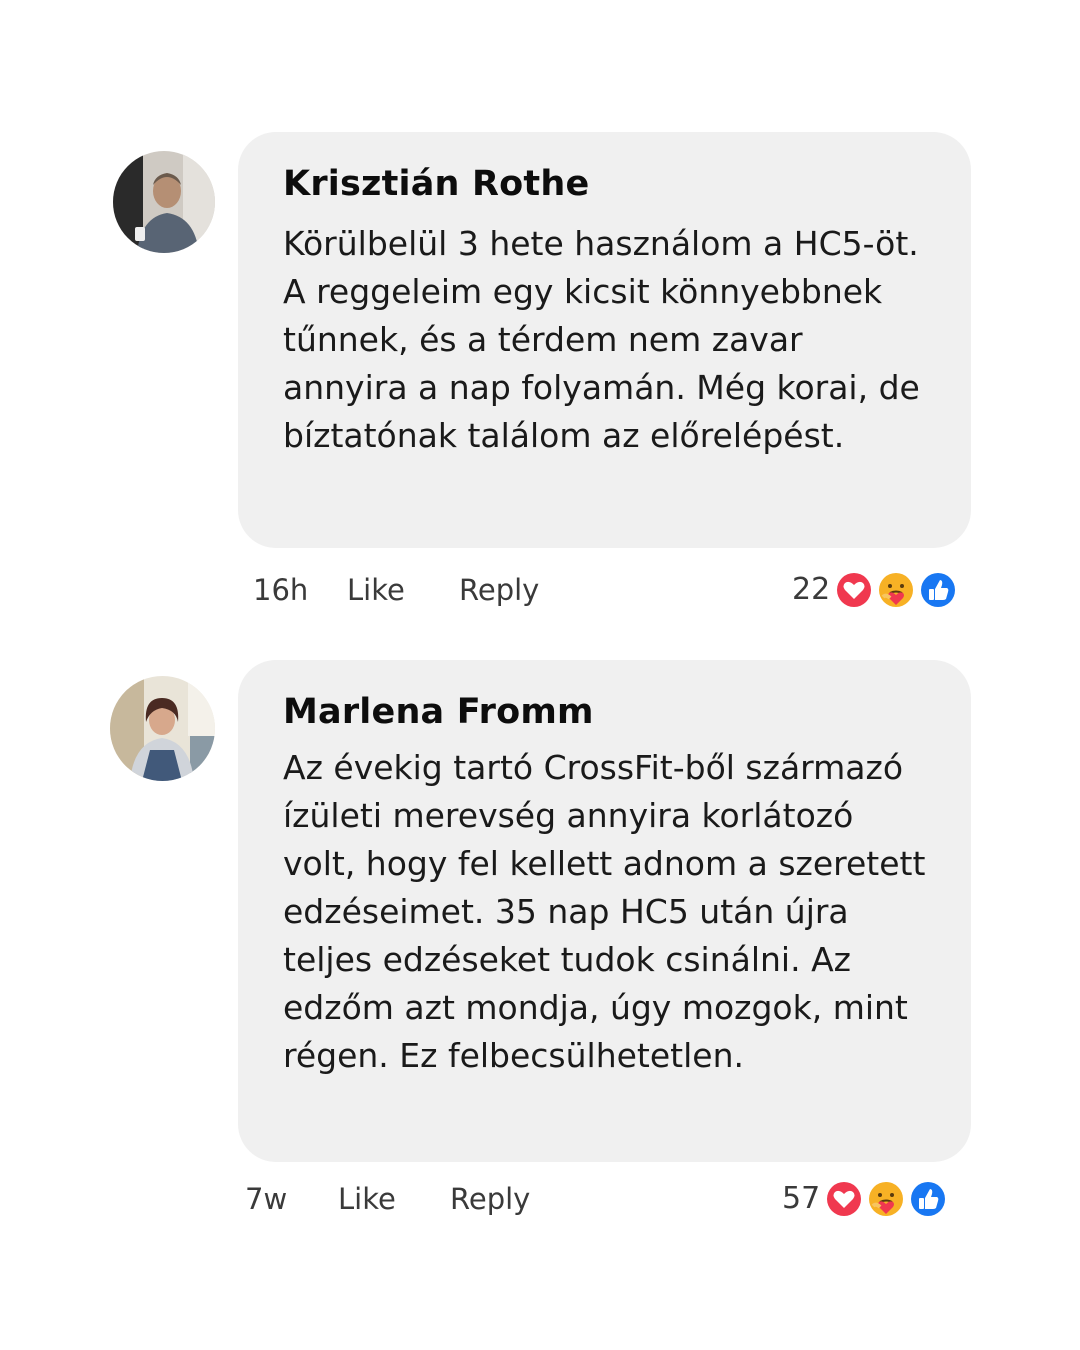 The image size is (1080, 1350). Describe the element at coordinates (811, 589) in the screenshot. I see `reaction-count: 22` at that location.